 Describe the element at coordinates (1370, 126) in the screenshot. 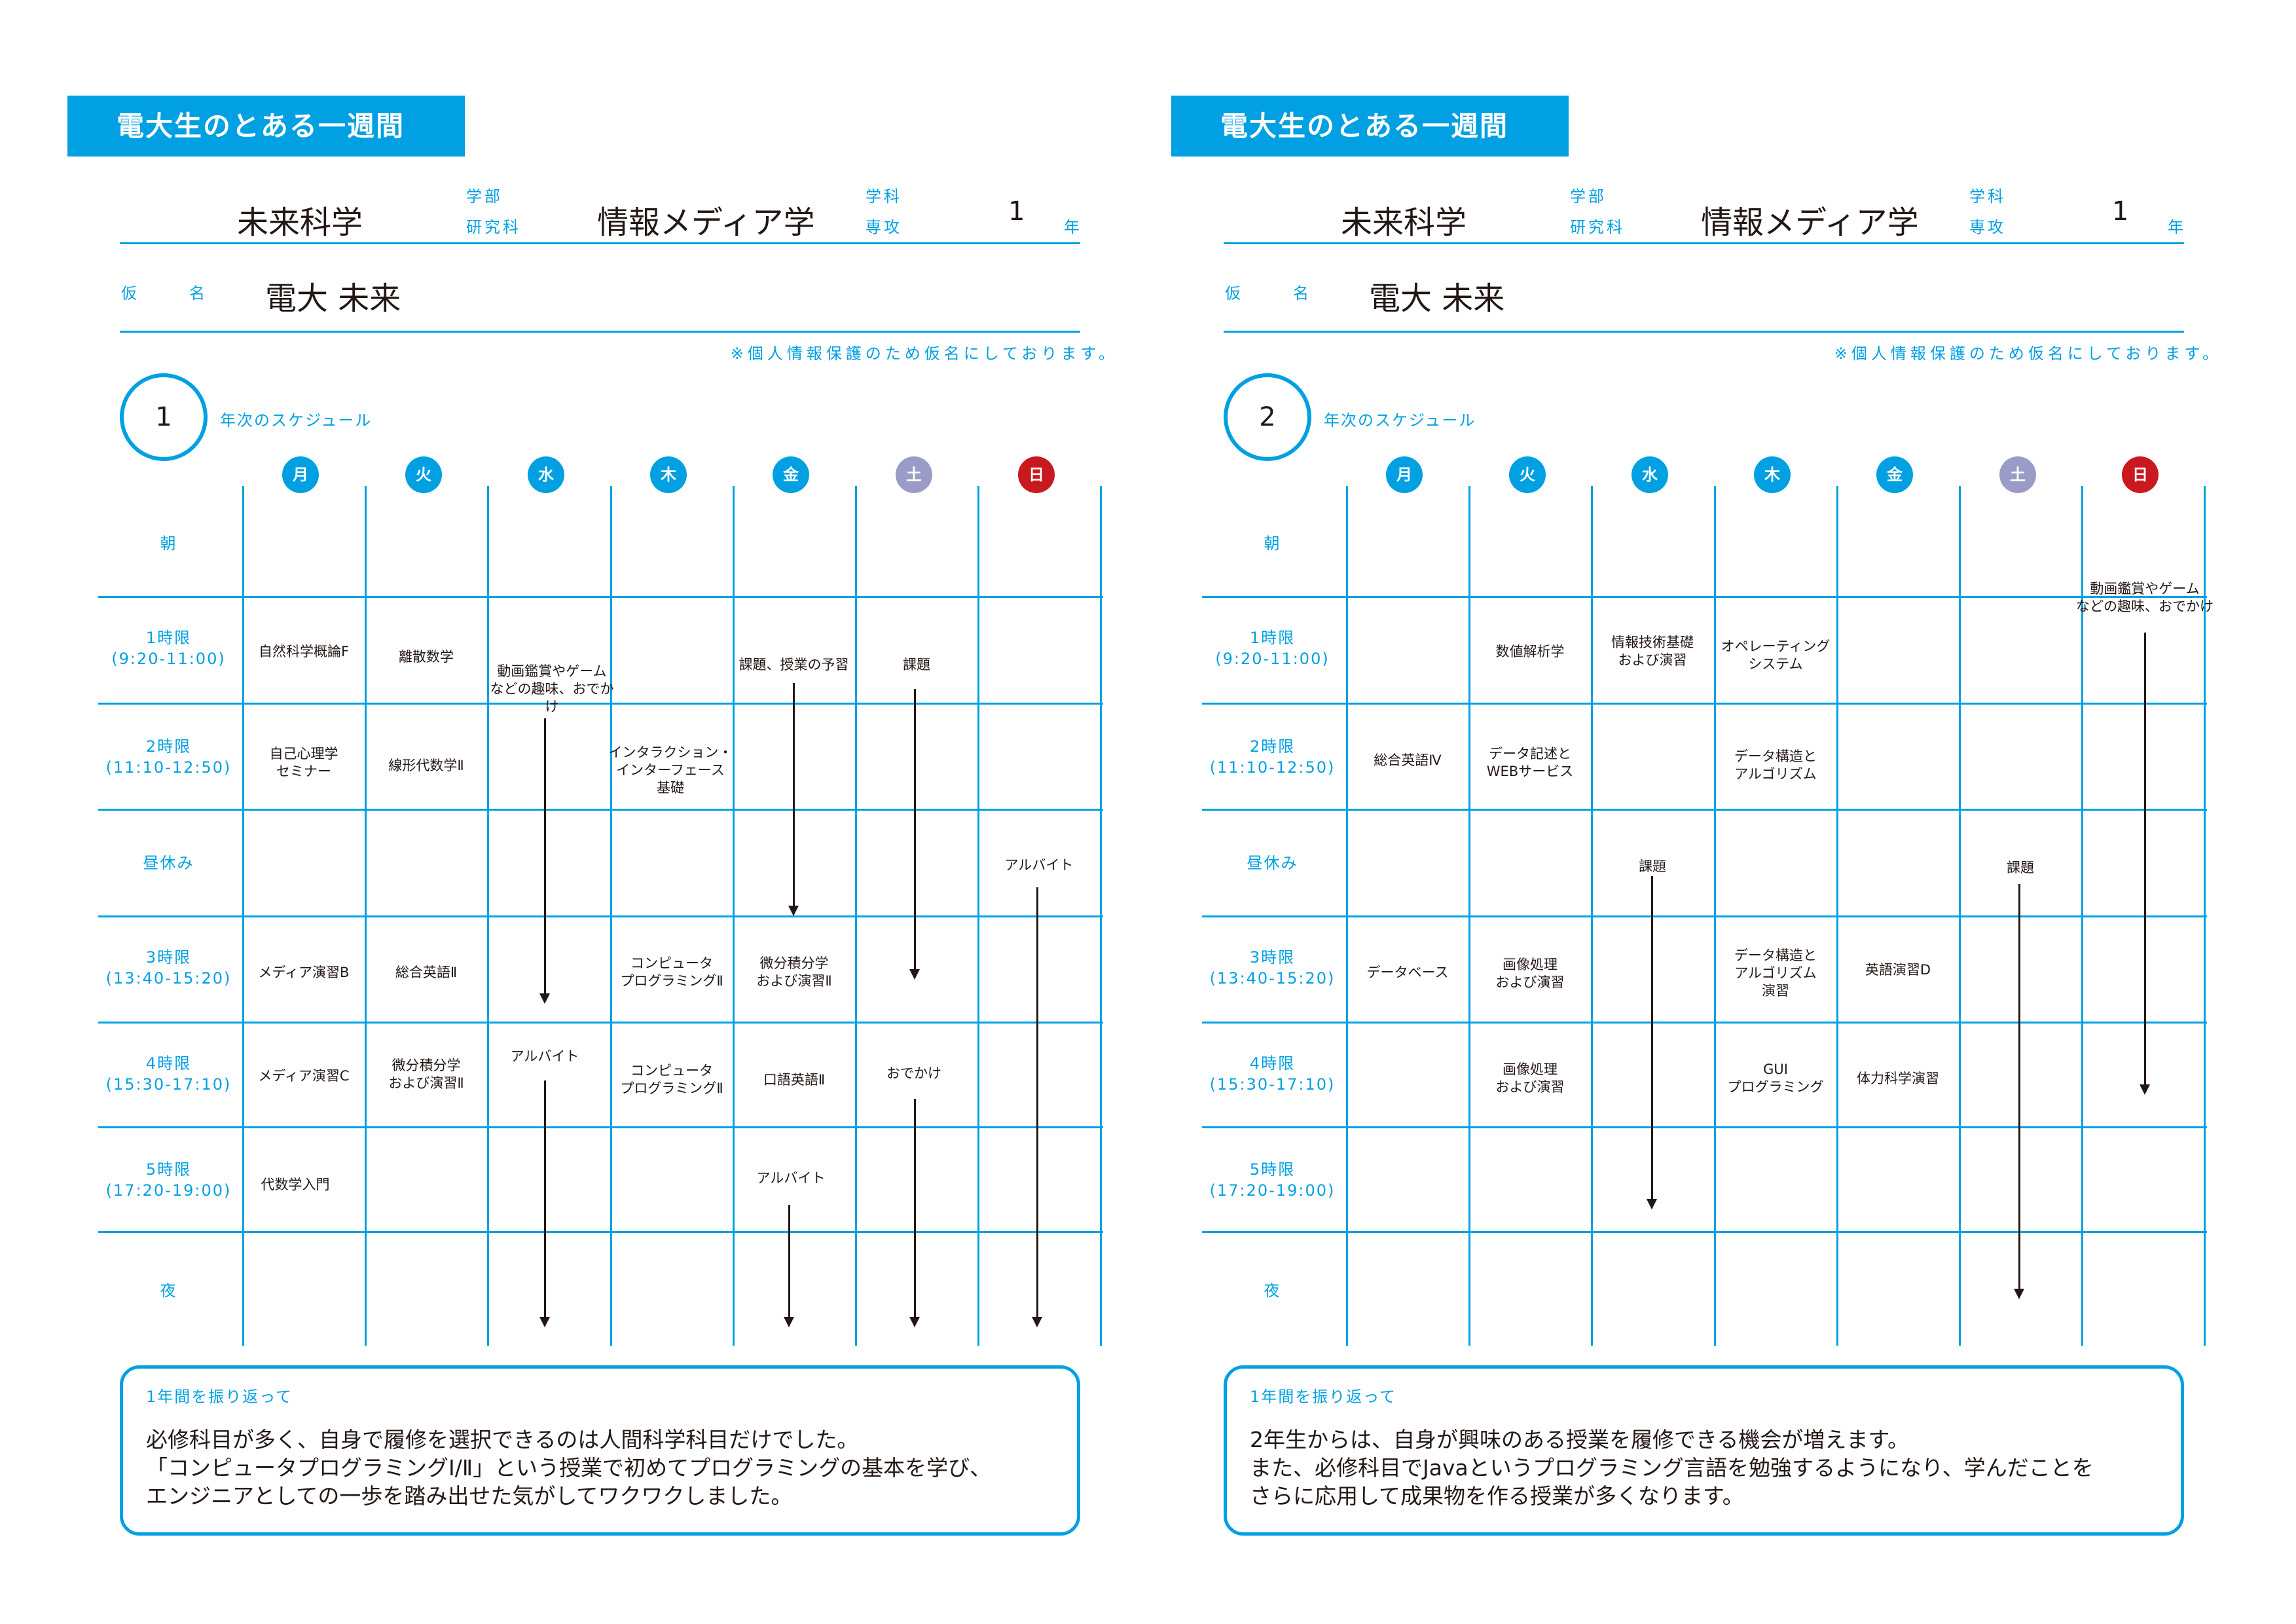

I see `title-banner: 電大生のとある一週間` at that location.